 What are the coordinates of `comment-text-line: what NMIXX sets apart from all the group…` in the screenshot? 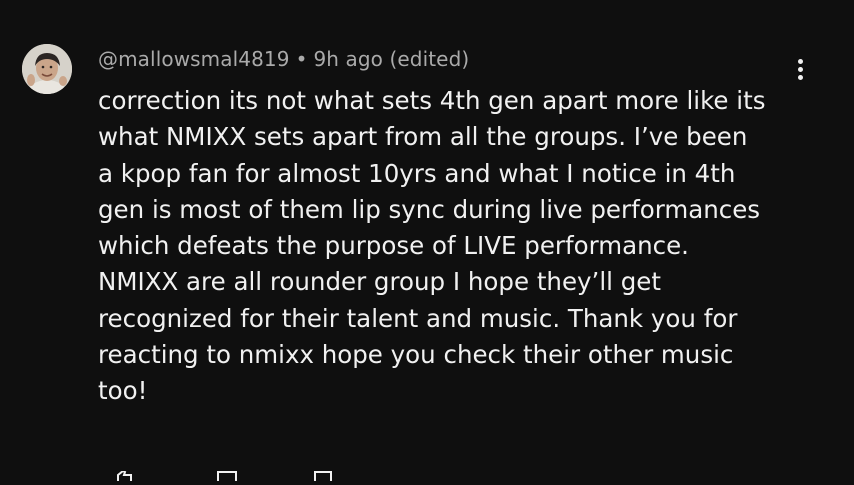 It's located at (423, 137).